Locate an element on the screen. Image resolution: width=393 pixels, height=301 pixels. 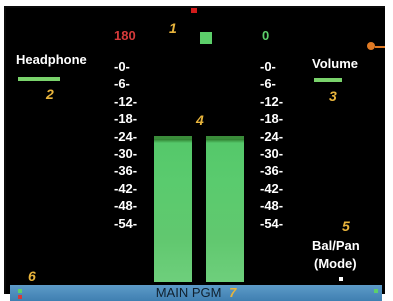
meter-right is located at coordinates (225, 210).